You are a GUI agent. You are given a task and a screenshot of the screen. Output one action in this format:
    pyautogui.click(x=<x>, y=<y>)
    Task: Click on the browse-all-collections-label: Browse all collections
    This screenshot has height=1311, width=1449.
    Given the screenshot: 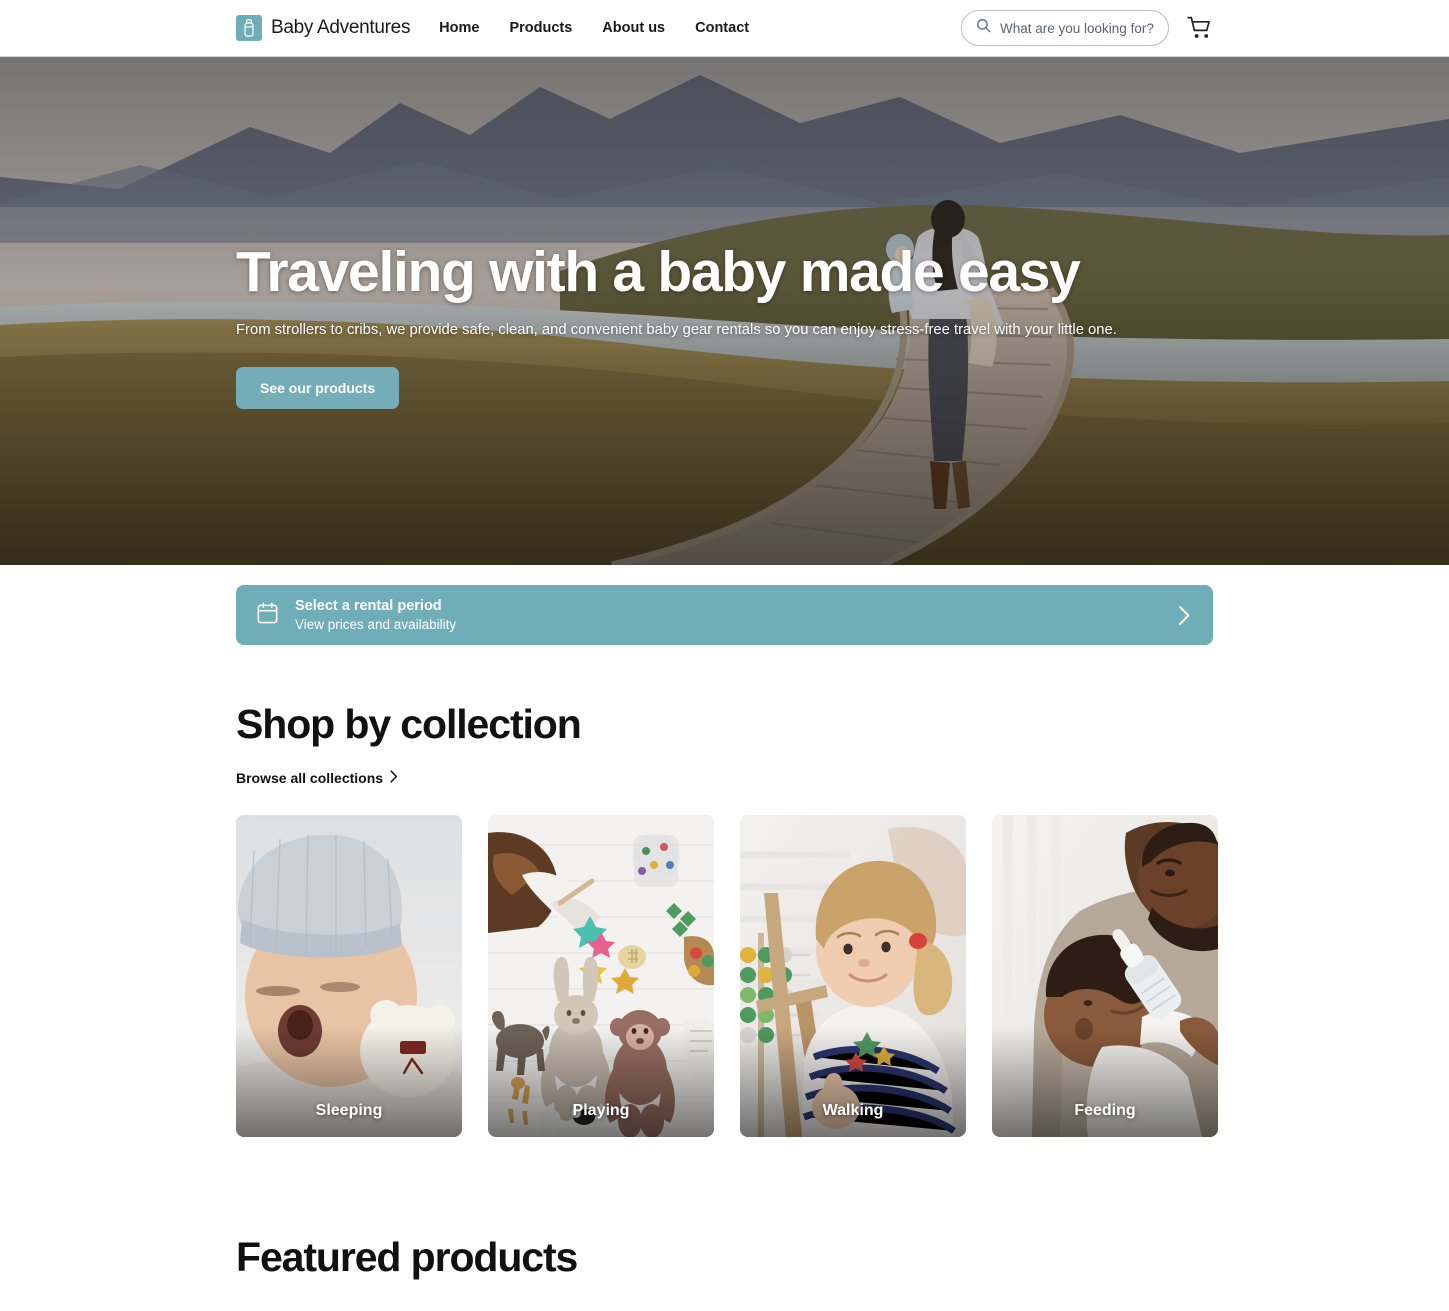 What is the action you would take?
    pyautogui.click(x=310, y=778)
    